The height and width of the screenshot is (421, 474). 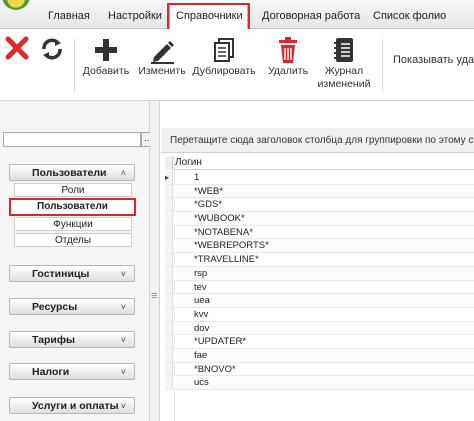 I want to click on tab-contracts: Договорная работа, so click(x=311, y=16).